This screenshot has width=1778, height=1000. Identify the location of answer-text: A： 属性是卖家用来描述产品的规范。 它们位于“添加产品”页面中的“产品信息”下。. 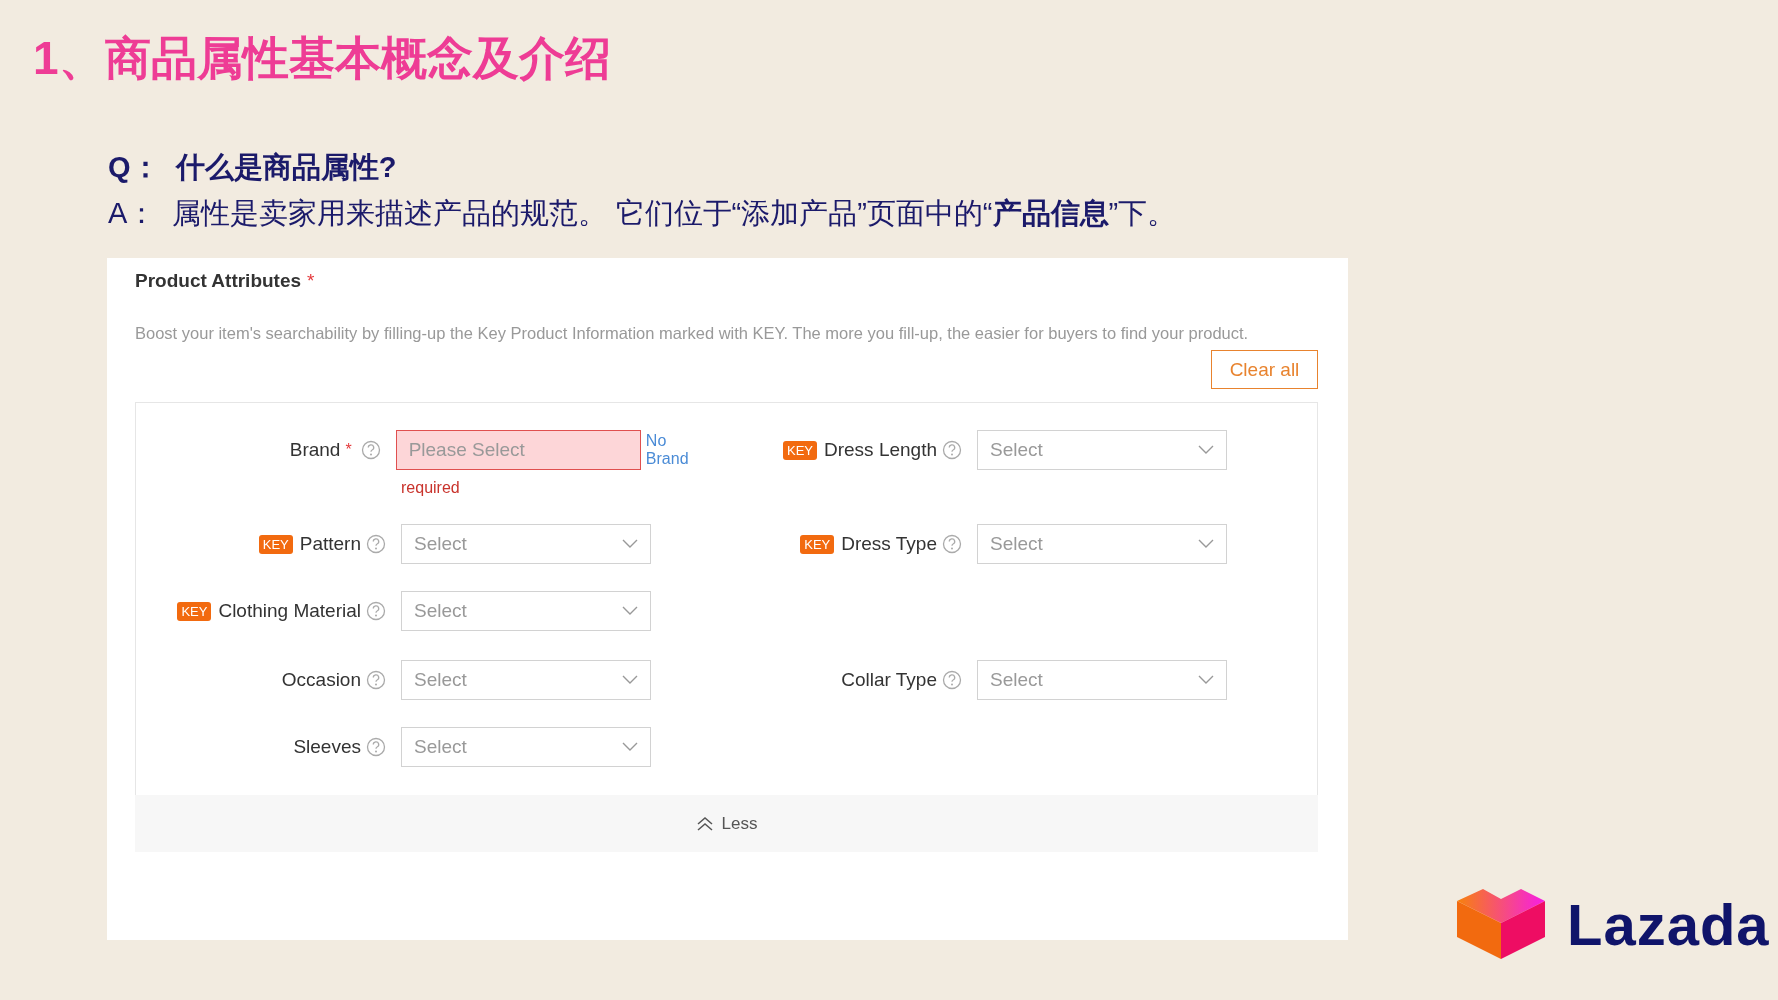
(643, 213).